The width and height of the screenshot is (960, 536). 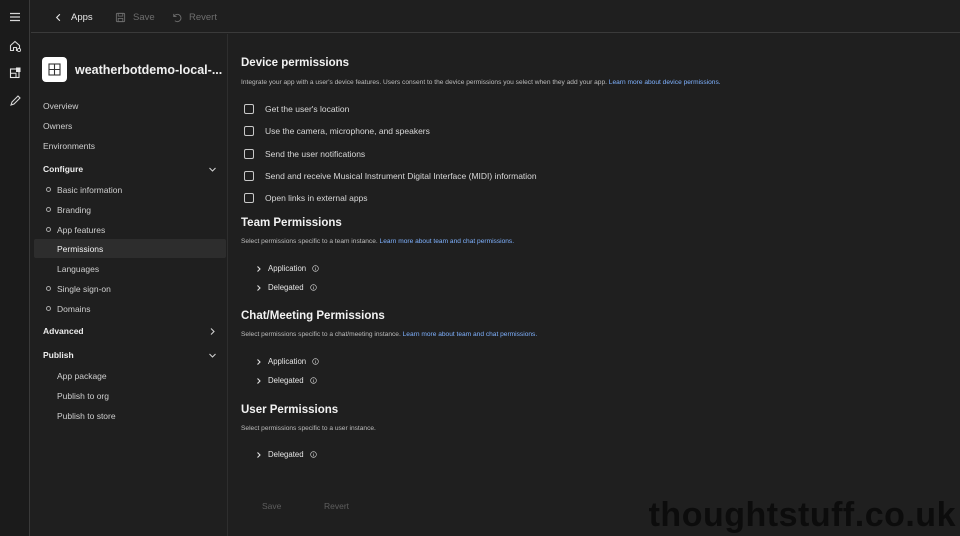 I want to click on nav-label: App features, so click(x=81, y=229).